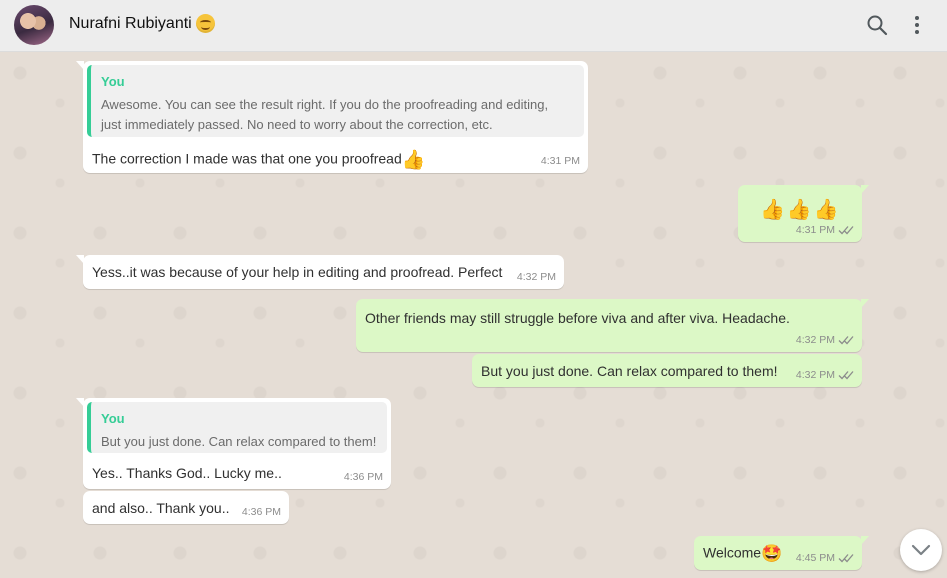 This screenshot has height=578, width=947. I want to click on message-body: Welcome, so click(732, 552).